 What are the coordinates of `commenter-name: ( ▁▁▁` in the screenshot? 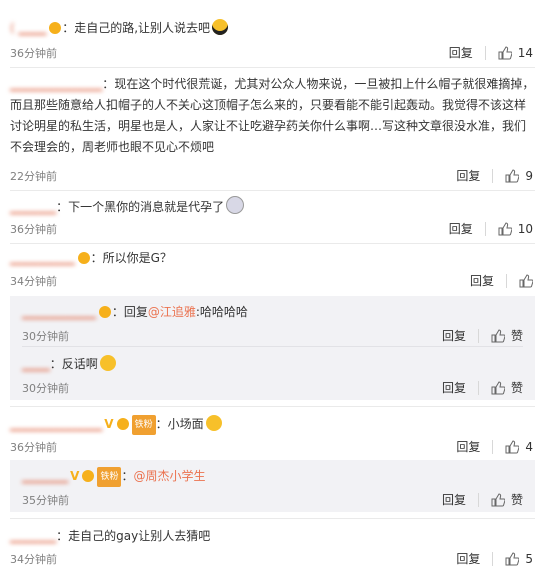 It's located at (28, 28).